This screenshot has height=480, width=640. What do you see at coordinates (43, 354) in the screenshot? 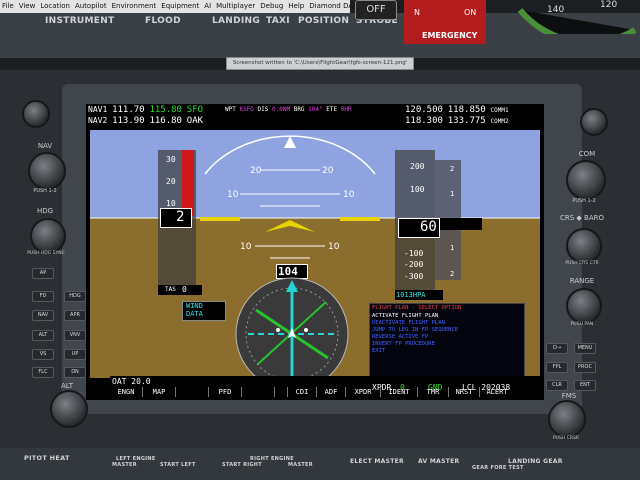
I see `vs-button: VS` at bounding box center [43, 354].